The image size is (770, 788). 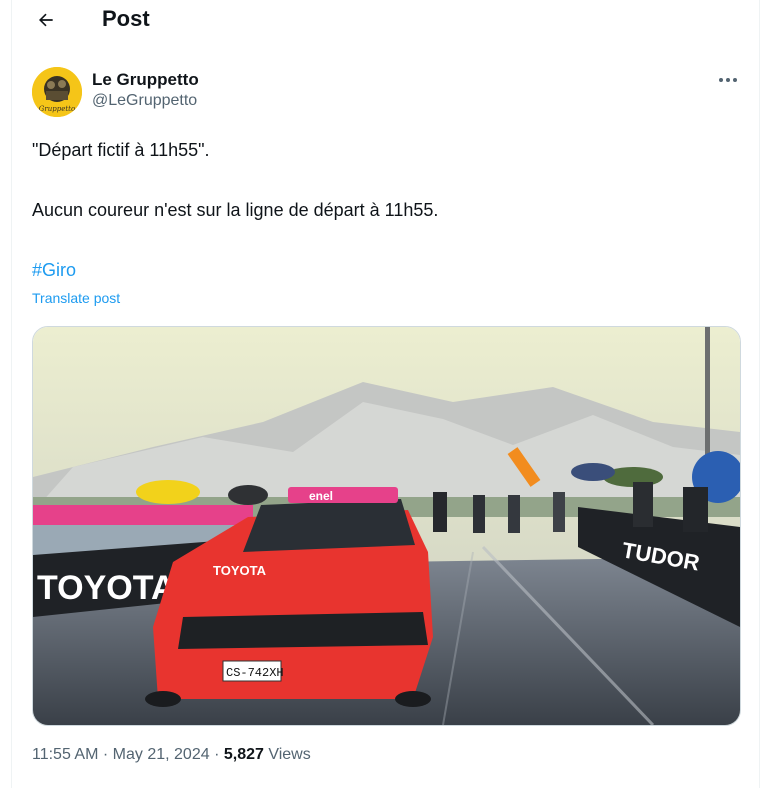 What do you see at coordinates (161, 754) in the screenshot?
I see `post-date: May 21, 2024` at bounding box center [161, 754].